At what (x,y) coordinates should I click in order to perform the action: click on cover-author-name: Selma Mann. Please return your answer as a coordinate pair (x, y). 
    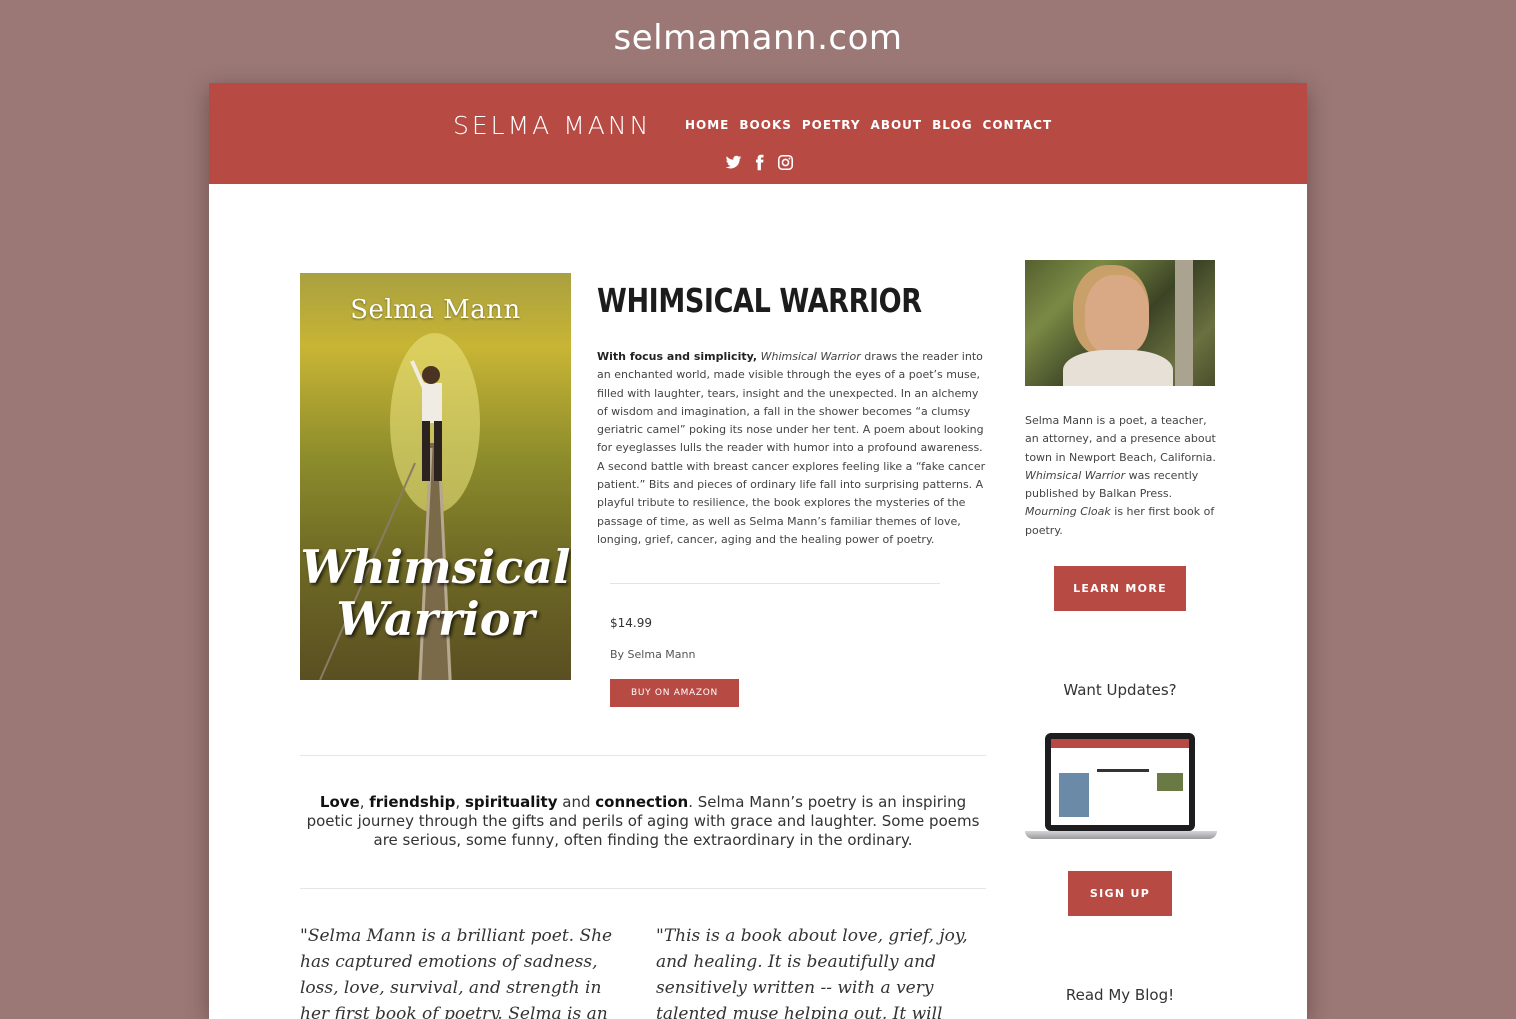
    Looking at the image, I should click on (435, 310).